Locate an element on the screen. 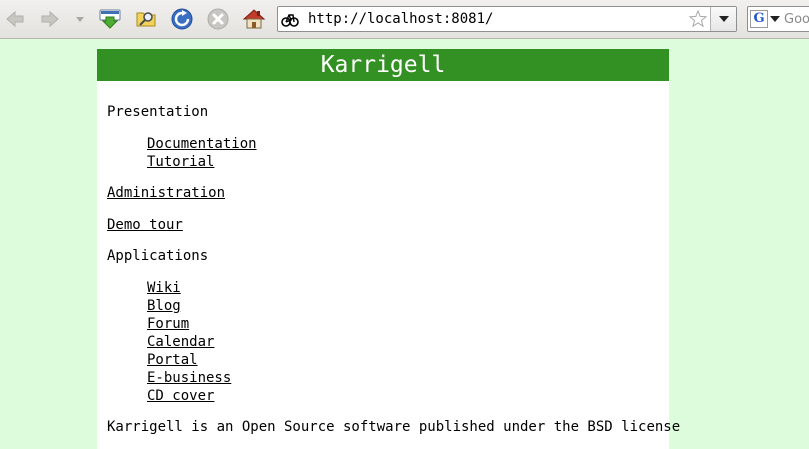 This screenshot has height=449, width=809. forward-arrow-icon is located at coordinates (50, 19).